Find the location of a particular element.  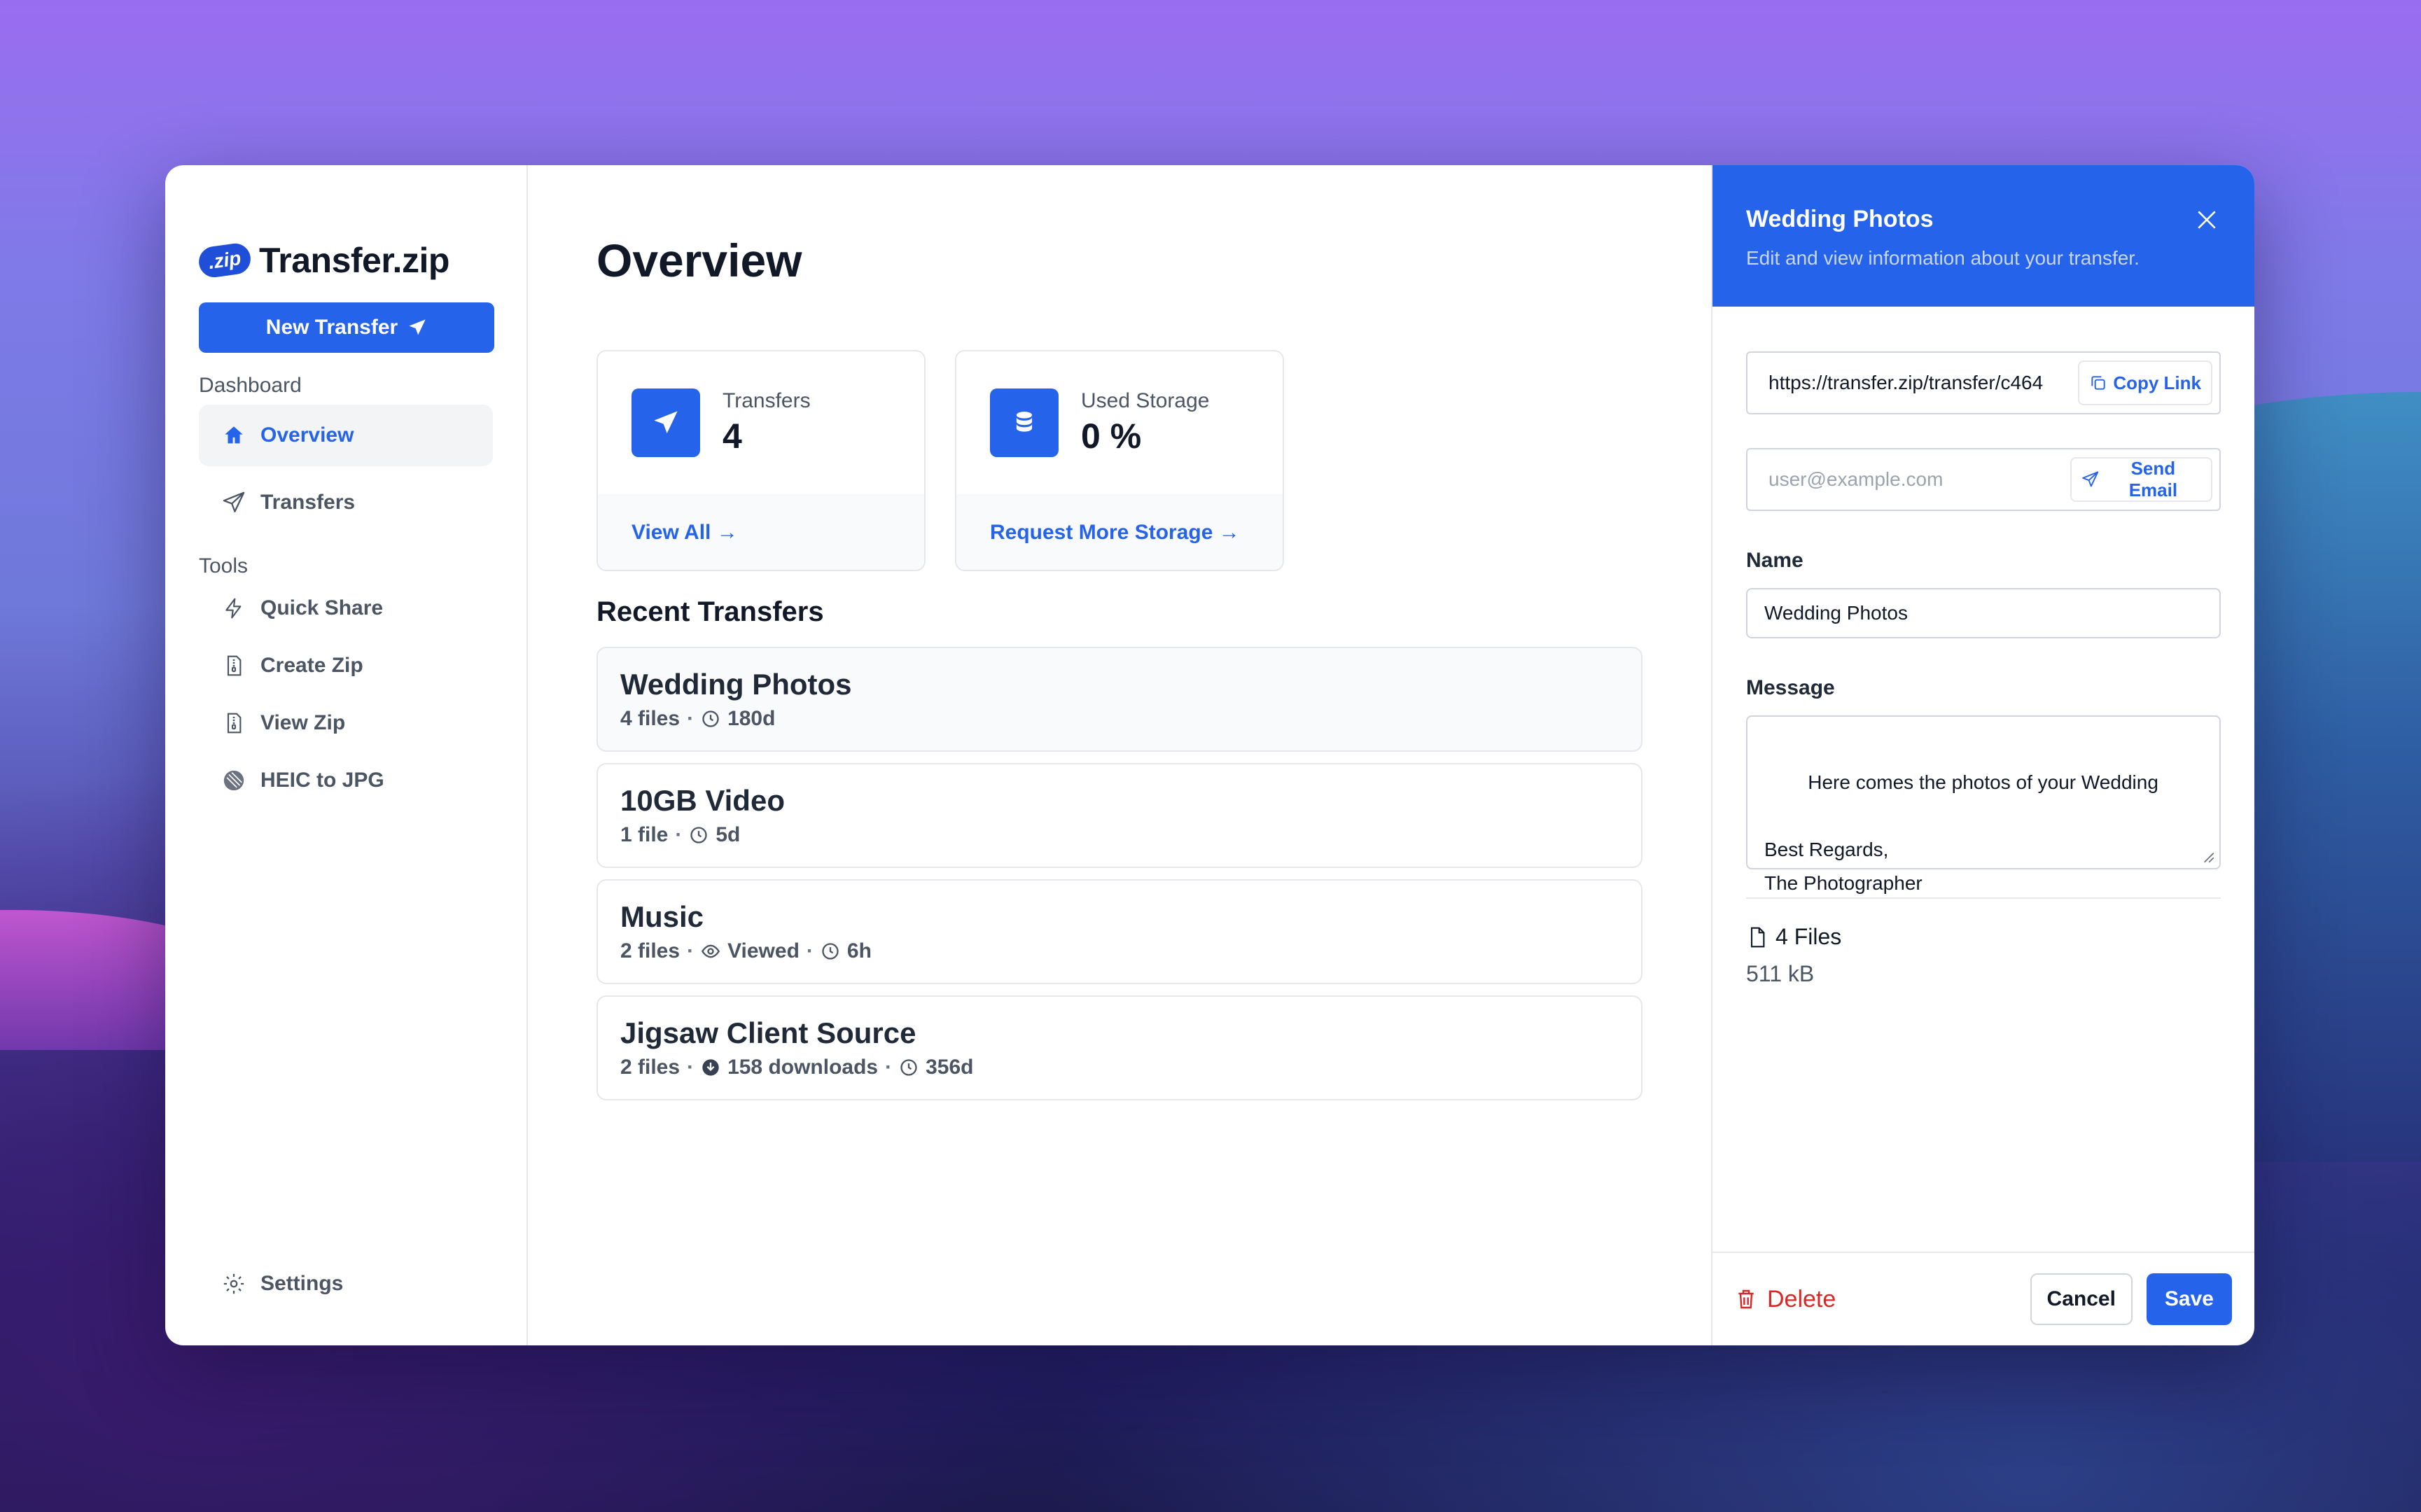

cancel-button: Cancel is located at coordinates (2082, 1299).